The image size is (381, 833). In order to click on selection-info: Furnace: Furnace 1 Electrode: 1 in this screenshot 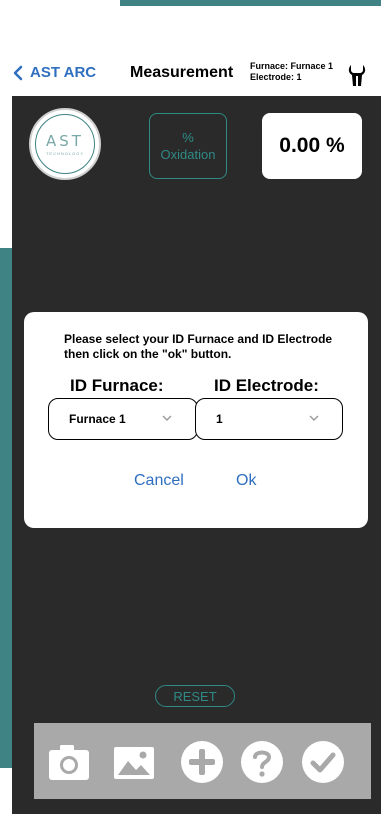, I will do `click(291, 72)`.